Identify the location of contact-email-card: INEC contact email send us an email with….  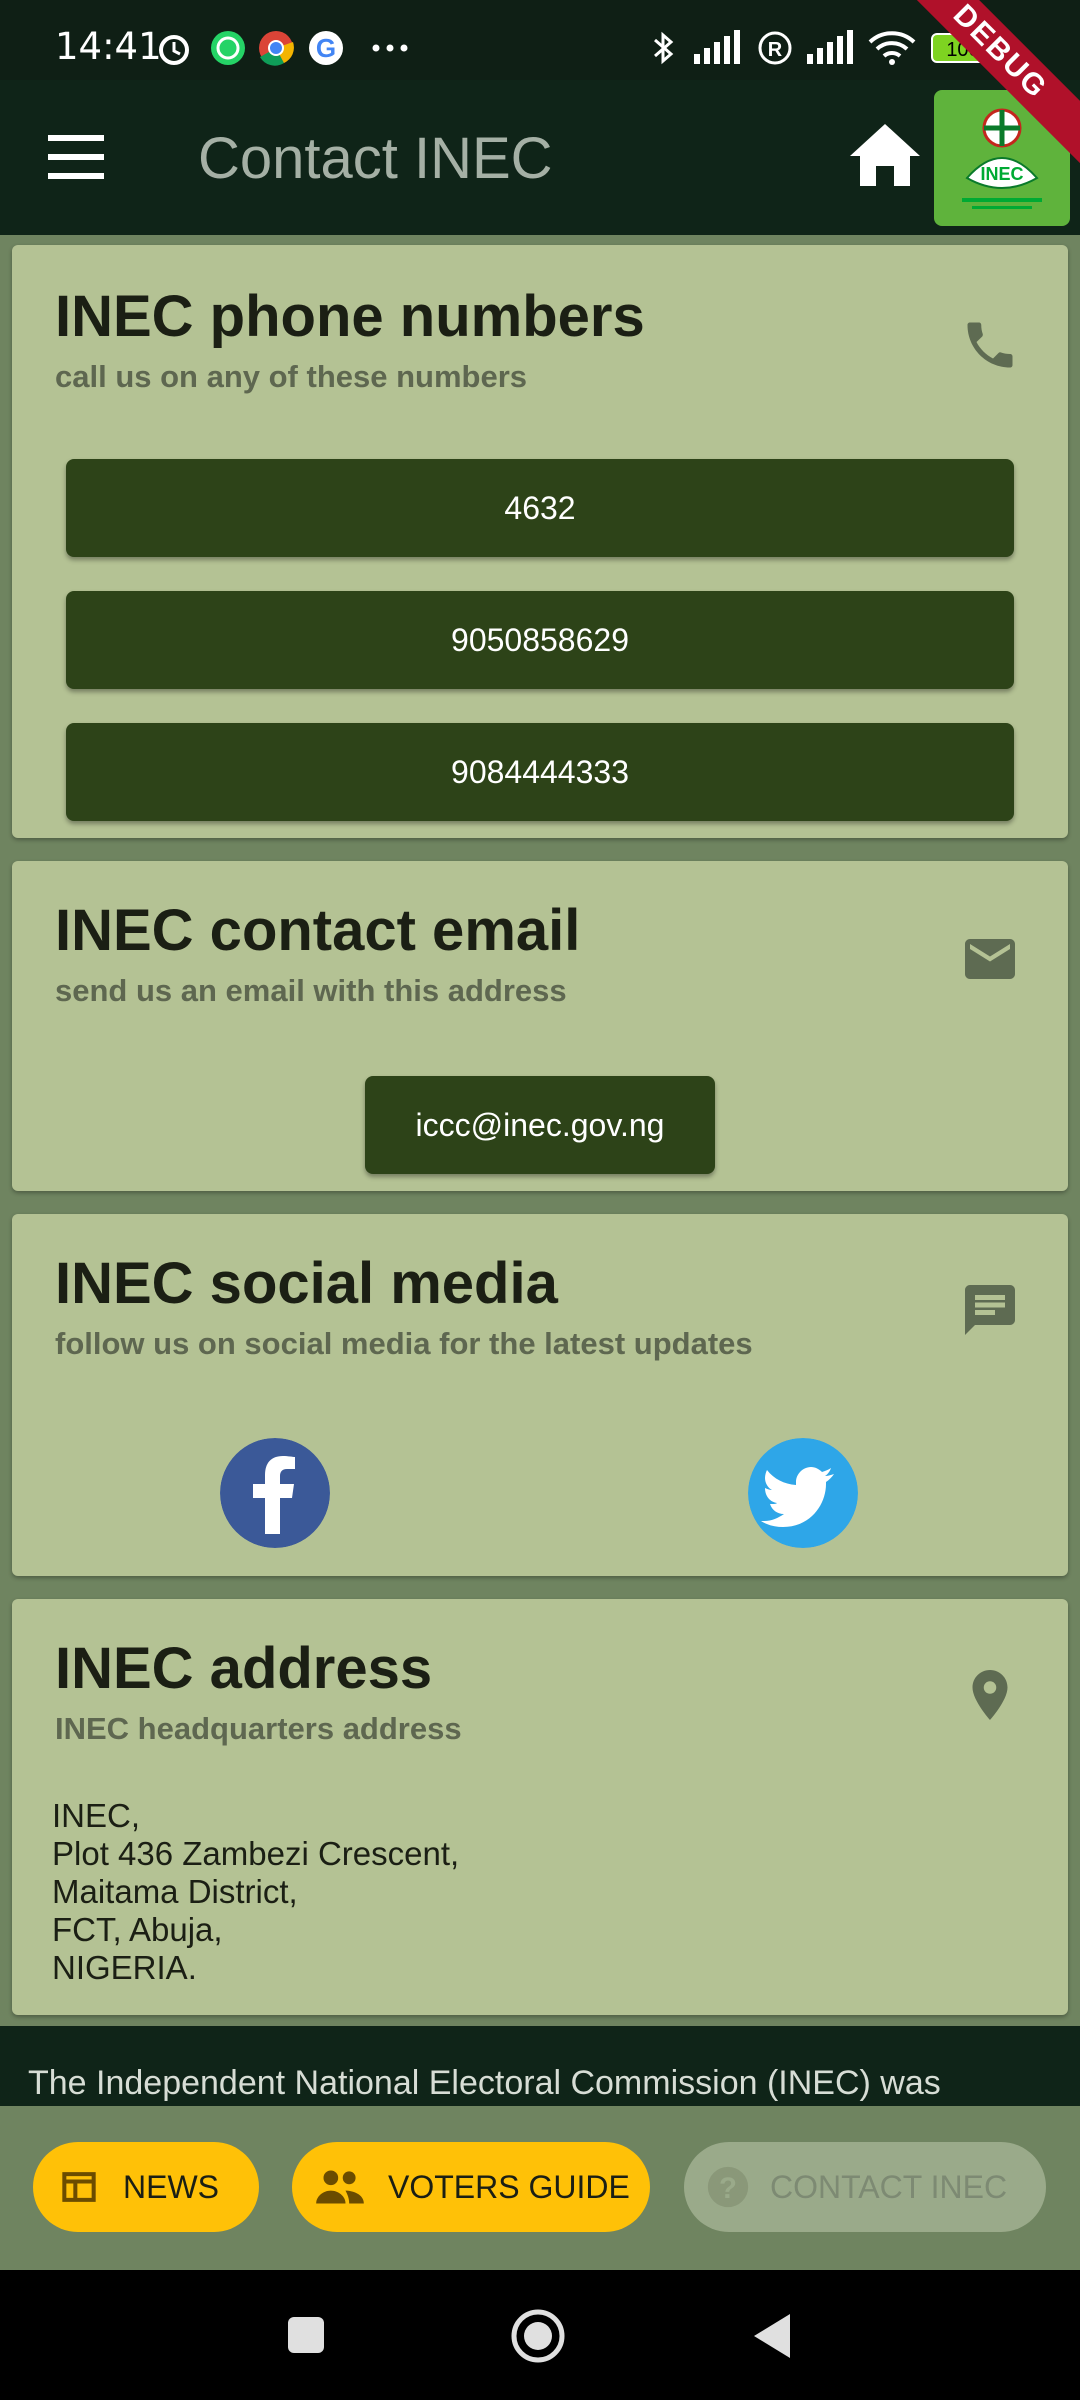
(540, 1026).